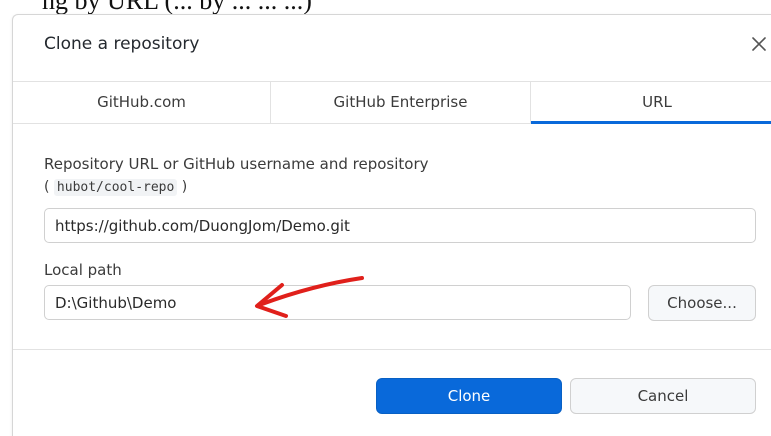  Describe the element at coordinates (122, 44) in the screenshot. I see `dialog-title: Clone a repository` at that location.